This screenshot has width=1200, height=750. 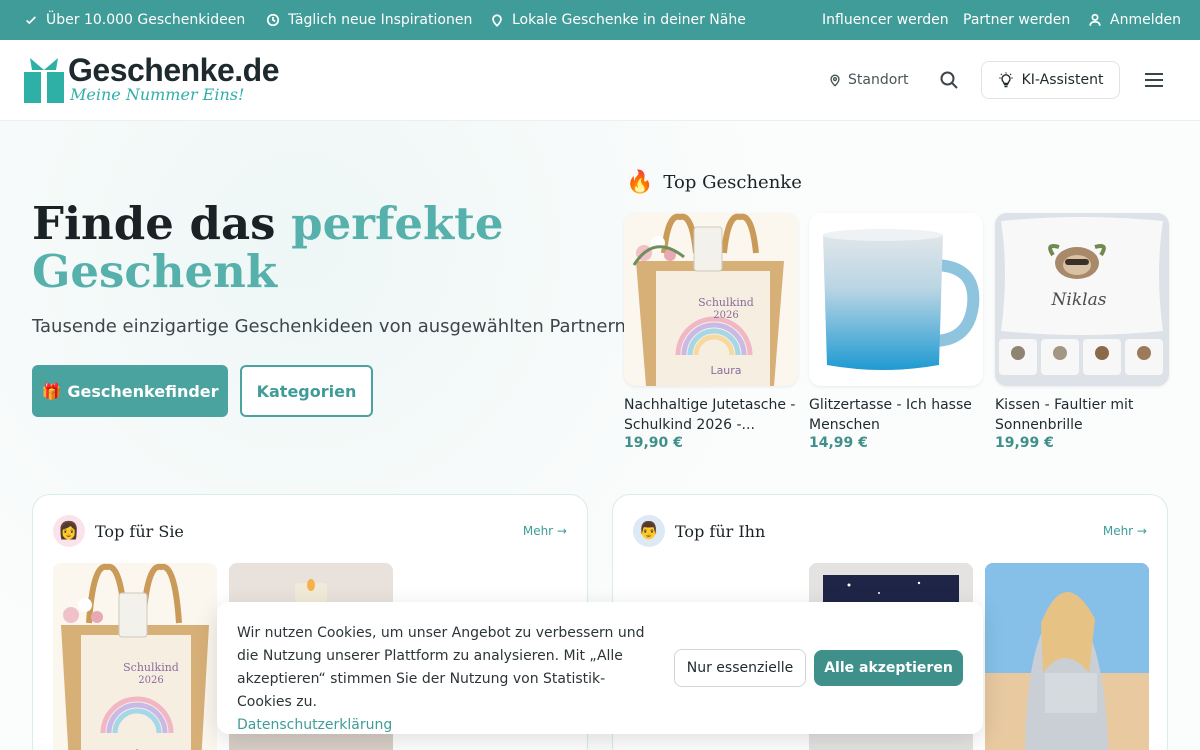 I want to click on woman-avatar-icon: 👩, so click(x=69, y=531).